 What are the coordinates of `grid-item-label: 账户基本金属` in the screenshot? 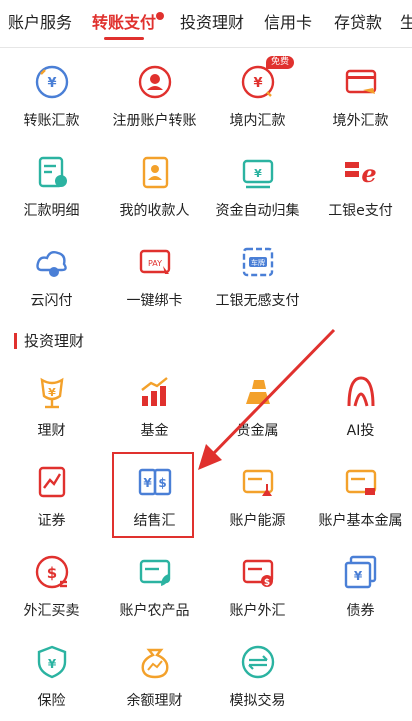 It's located at (360, 521).